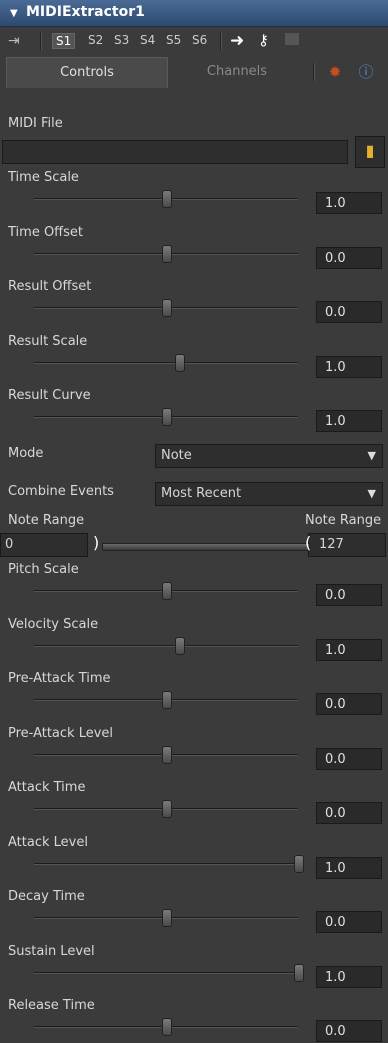  I want to click on collapse-triangle-icon: ▼, so click(14, 13).